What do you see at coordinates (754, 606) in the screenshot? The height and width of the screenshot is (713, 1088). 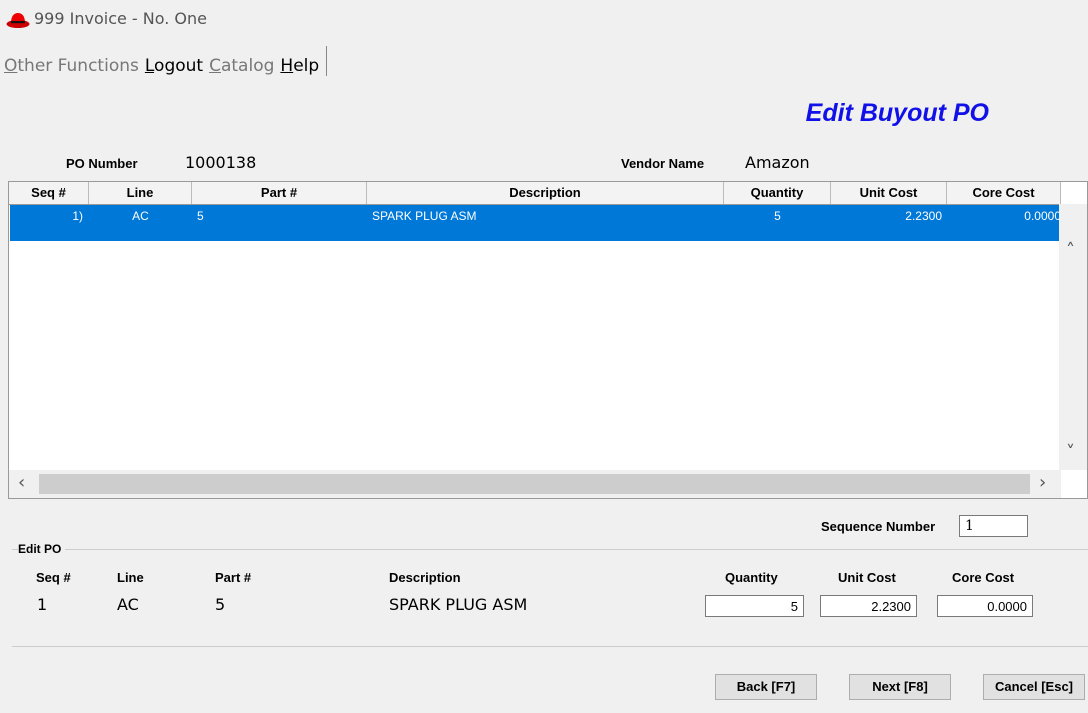 I see `quantity-input: 5` at bounding box center [754, 606].